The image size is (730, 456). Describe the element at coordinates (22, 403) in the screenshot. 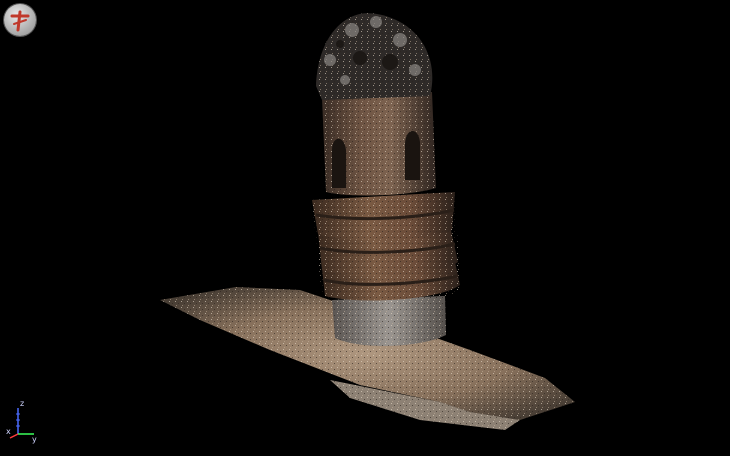

I see `axis-z-label: z` at that location.